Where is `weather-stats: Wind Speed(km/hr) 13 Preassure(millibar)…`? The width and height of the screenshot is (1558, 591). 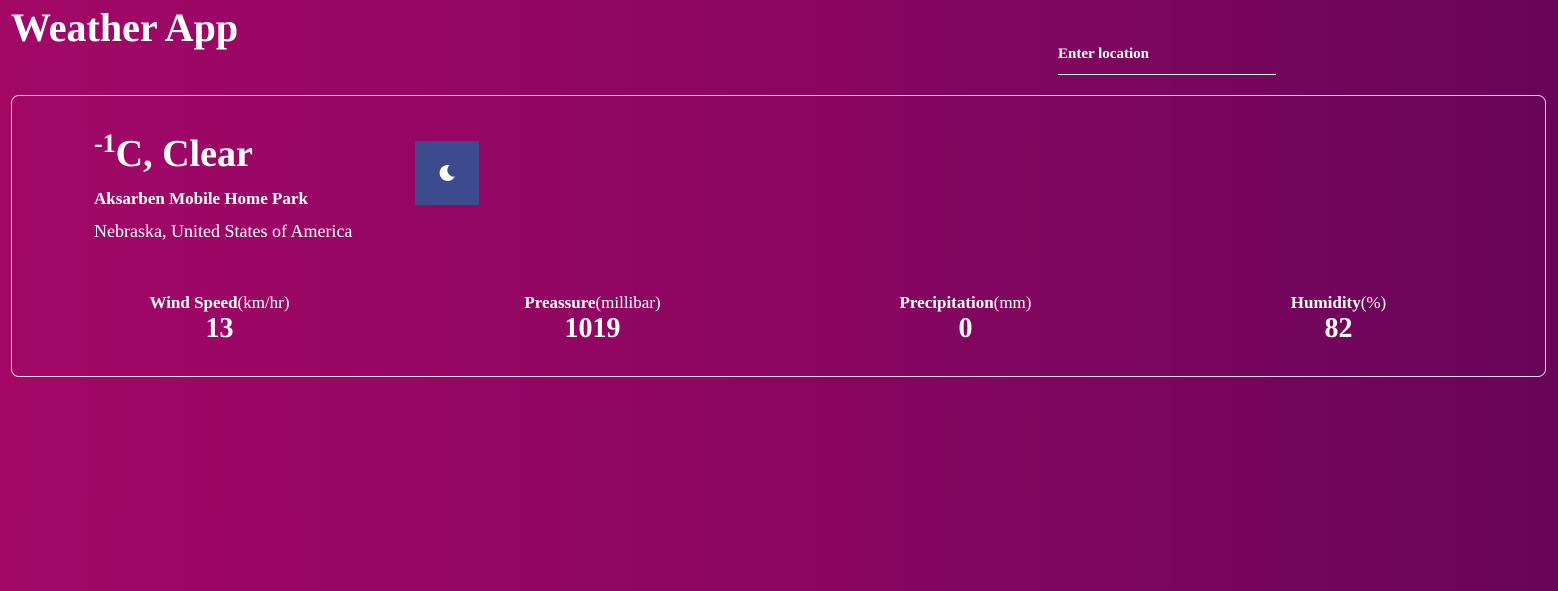
weather-stats: Wind Speed(km/hr) 13 Preassure(millibar)… is located at coordinates (779, 318).